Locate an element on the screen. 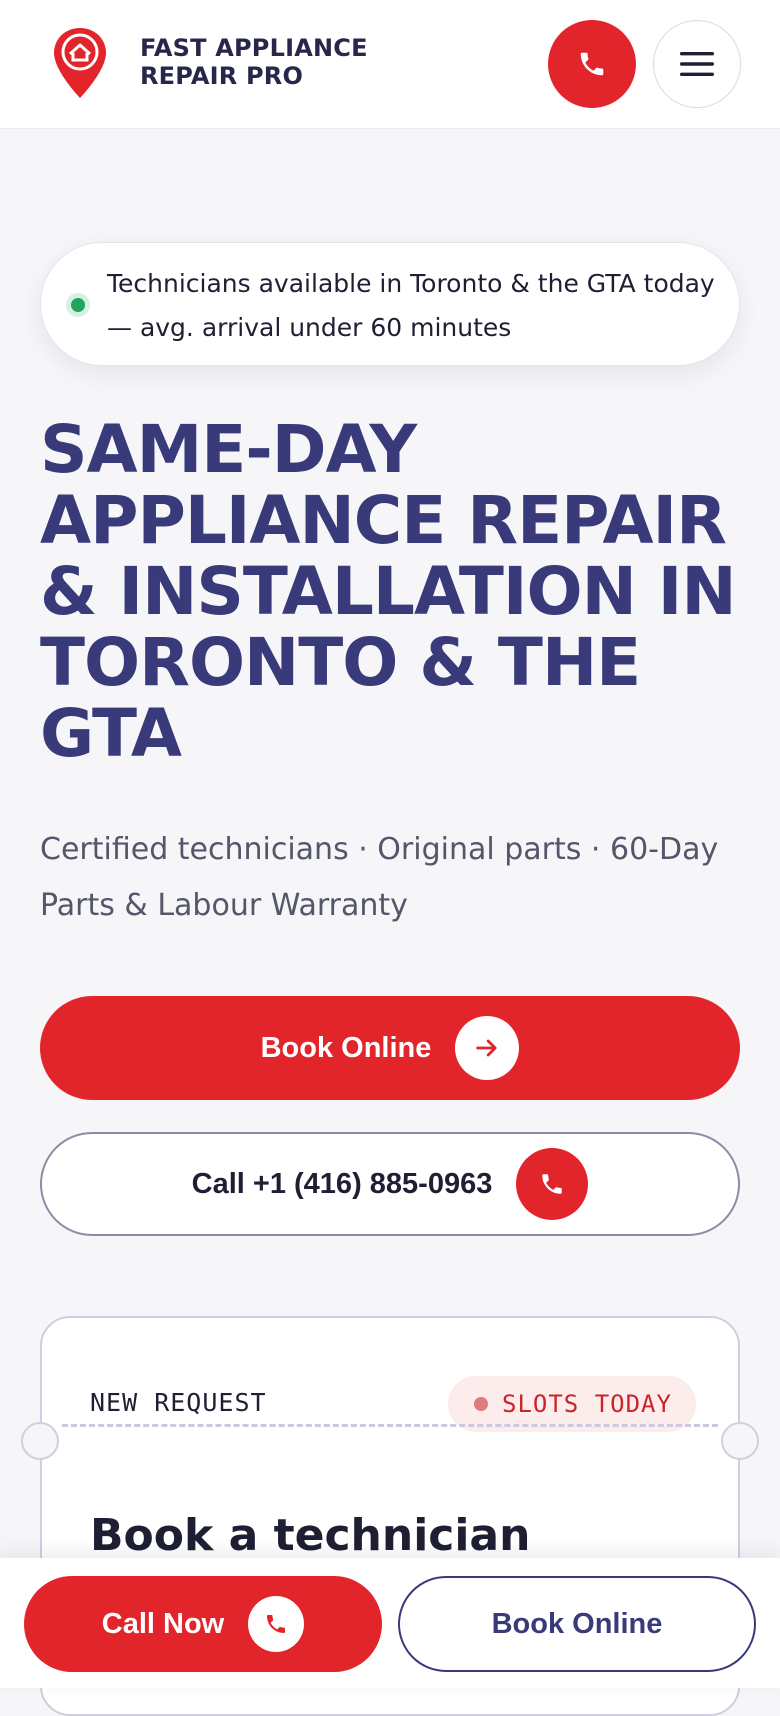  brand-name: FAST APPLIANCE REPAIR PRO is located at coordinates (305, 62).